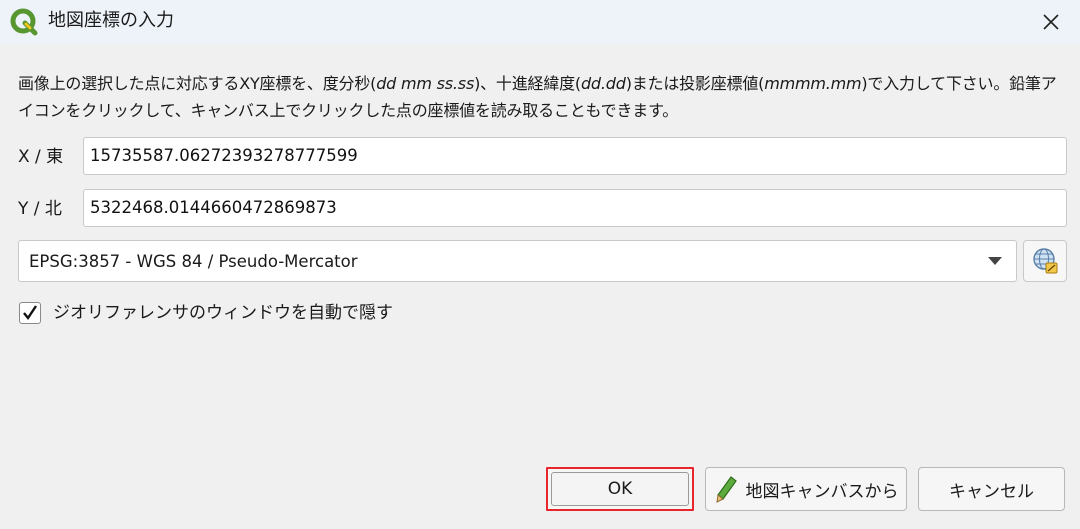  Describe the element at coordinates (813, 83) in the screenshot. I see `desc-format-projected: mmmm.mm` at that location.